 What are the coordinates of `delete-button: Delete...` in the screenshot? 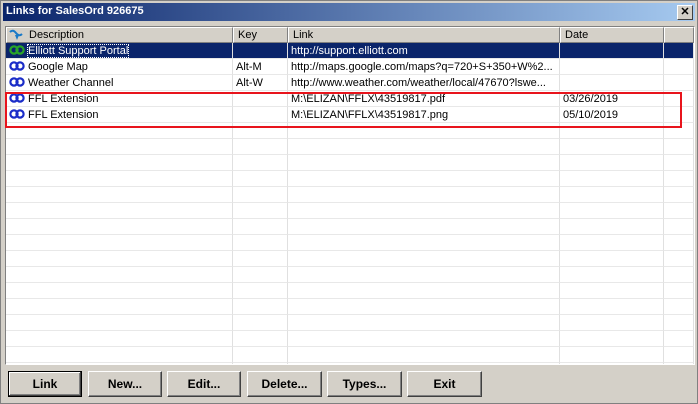 It's located at (284, 384).